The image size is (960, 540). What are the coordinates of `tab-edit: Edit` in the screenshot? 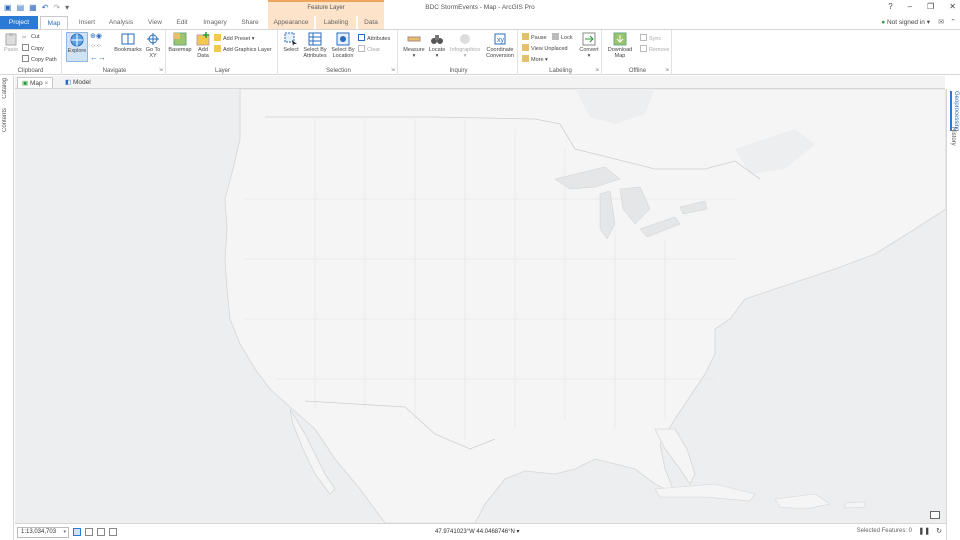 It's located at (182, 22).